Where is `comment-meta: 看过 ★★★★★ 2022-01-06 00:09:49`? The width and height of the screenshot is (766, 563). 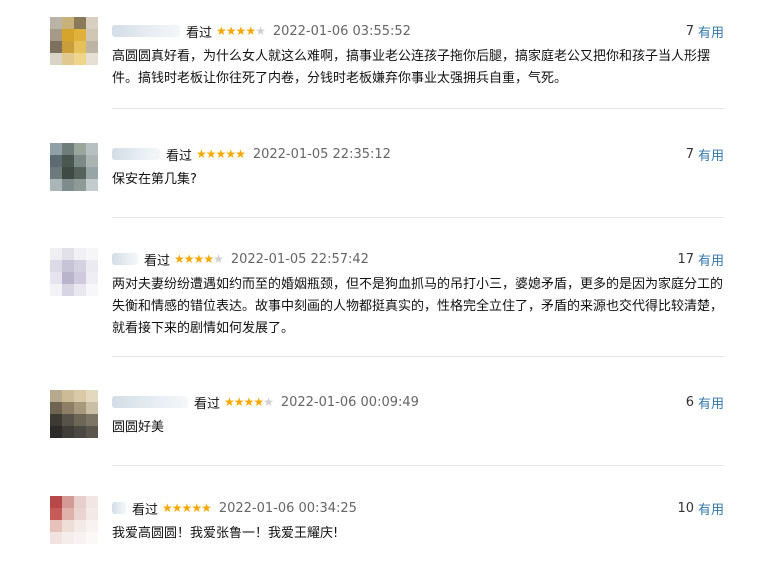 comment-meta: 看过 ★★★★★ 2022-01-06 00:09:49 is located at coordinates (265, 402).